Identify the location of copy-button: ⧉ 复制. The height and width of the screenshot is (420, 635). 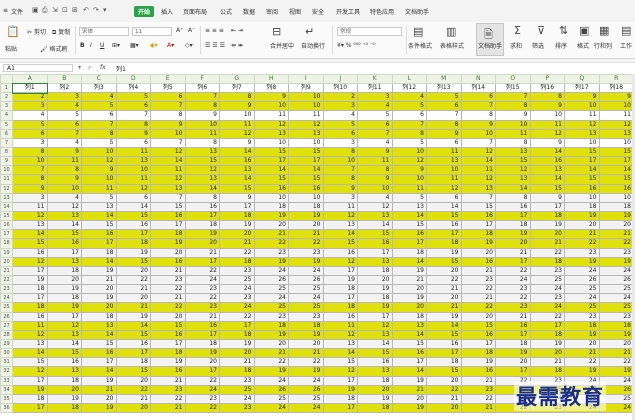
(61, 32).